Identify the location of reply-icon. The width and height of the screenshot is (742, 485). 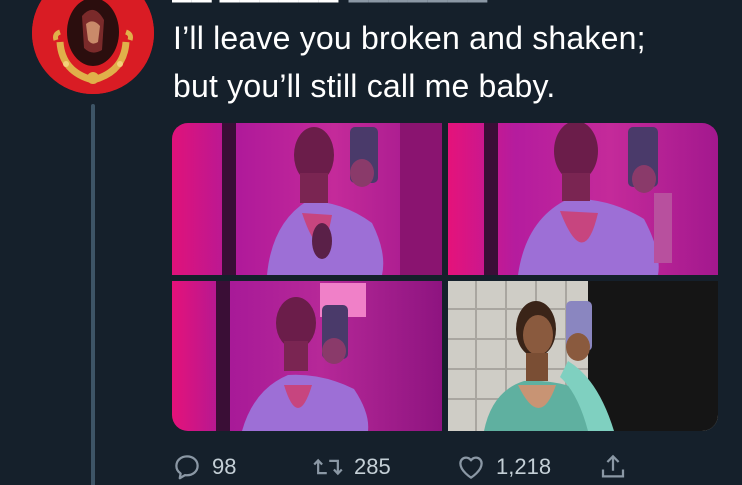
(187, 467).